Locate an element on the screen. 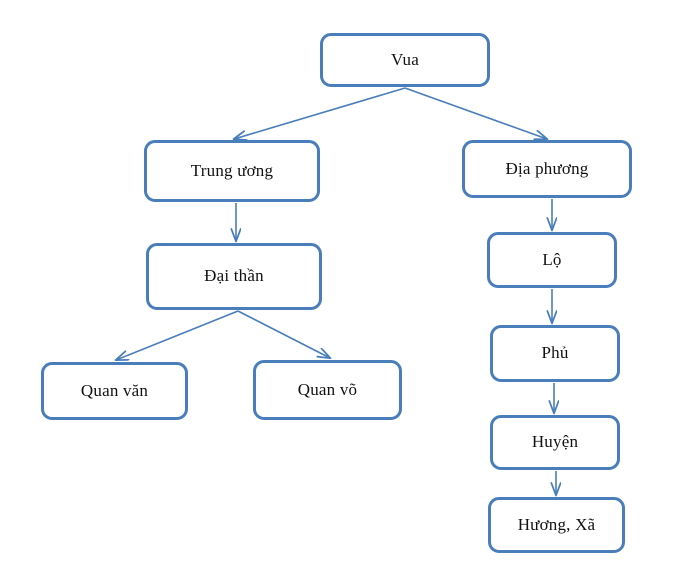 Image resolution: width=699 pixels, height=570 pixels. node-label-daithan: Đại thần is located at coordinates (234, 276).